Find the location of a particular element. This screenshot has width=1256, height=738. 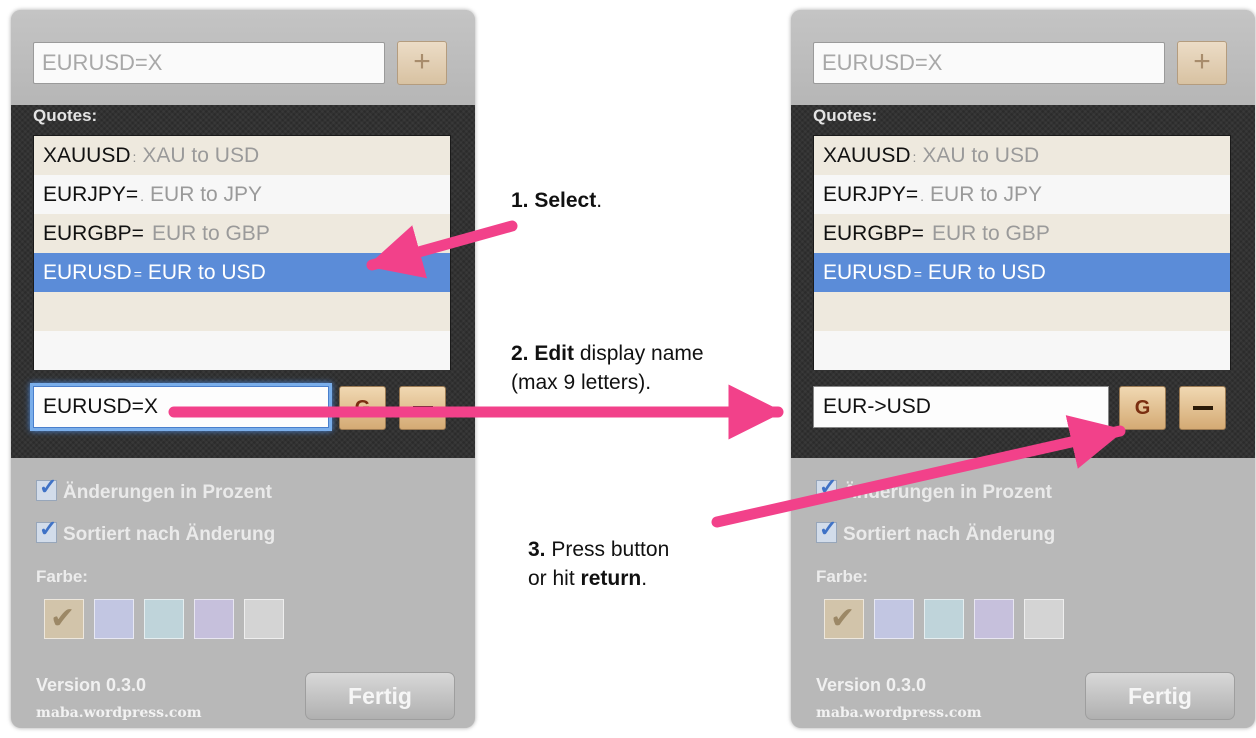

step3-line2-pre: or hit is located at coordinates (554, 578).